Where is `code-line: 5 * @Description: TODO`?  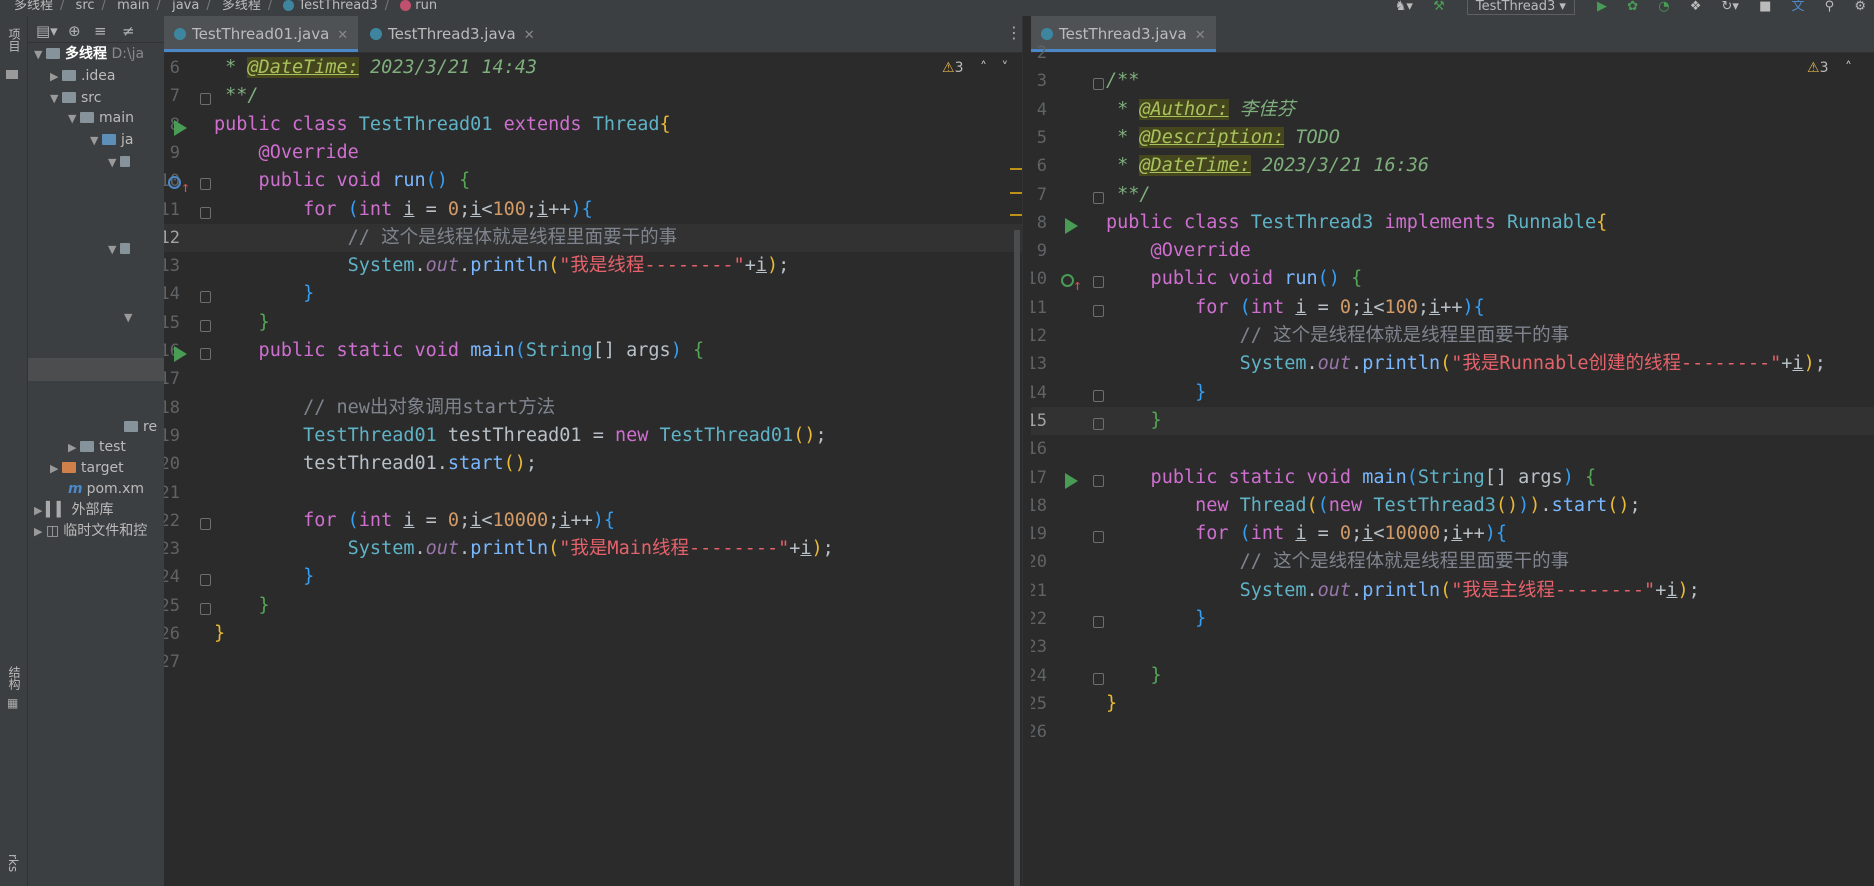
code-line: 5 * @Description: TODO is located at coordinates (1452, 138).